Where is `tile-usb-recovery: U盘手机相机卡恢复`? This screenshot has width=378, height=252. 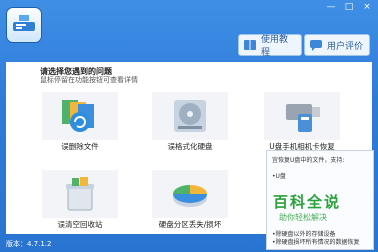 tile-usb-recovery: U盘手机相机卡恢复 is located at coordinates (302, 123).